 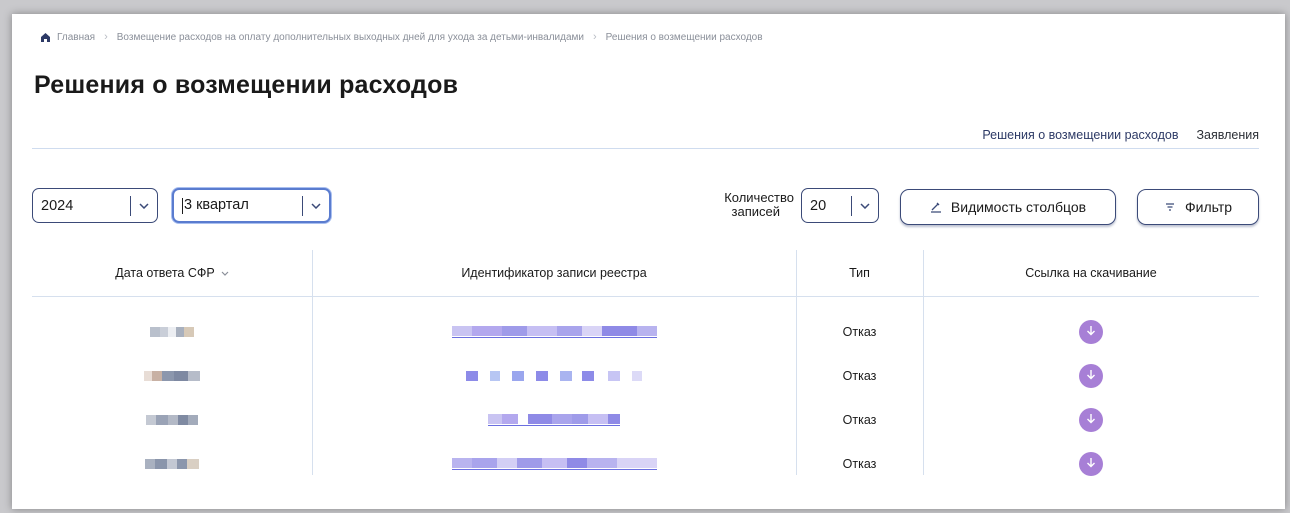 I want to click on records-count-select: 20, so click(x=840, y=205).